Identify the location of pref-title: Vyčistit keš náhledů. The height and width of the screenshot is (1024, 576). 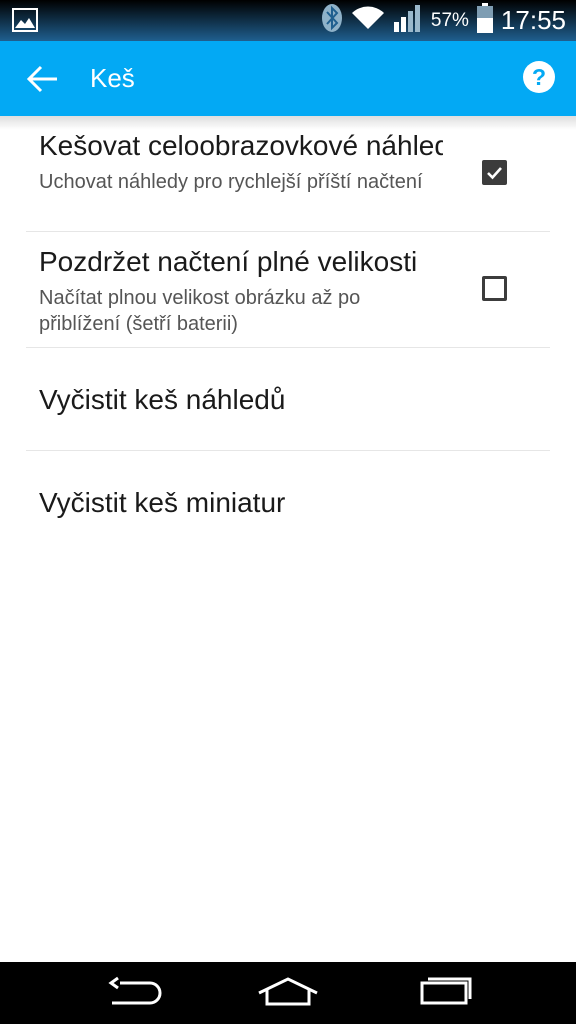
(162, 399).